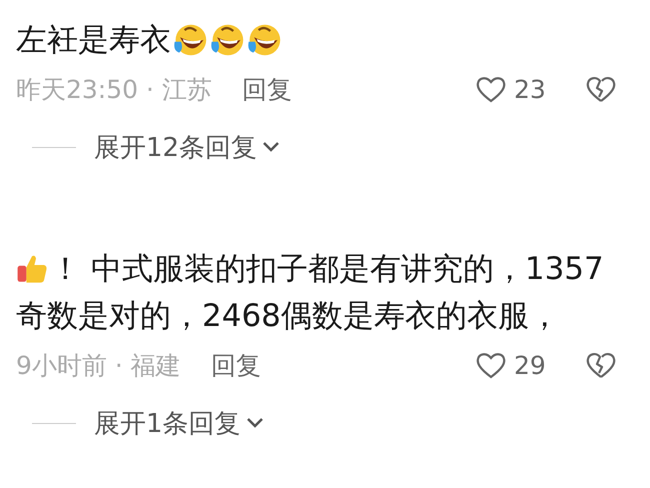 The width and height of the screenshot is (650, 488). Describe the element at coordinates (288, 316) in the screenshot. I see `comment-text: 奇数是对的，2468偶数是寿衣的衣服，` at that location.